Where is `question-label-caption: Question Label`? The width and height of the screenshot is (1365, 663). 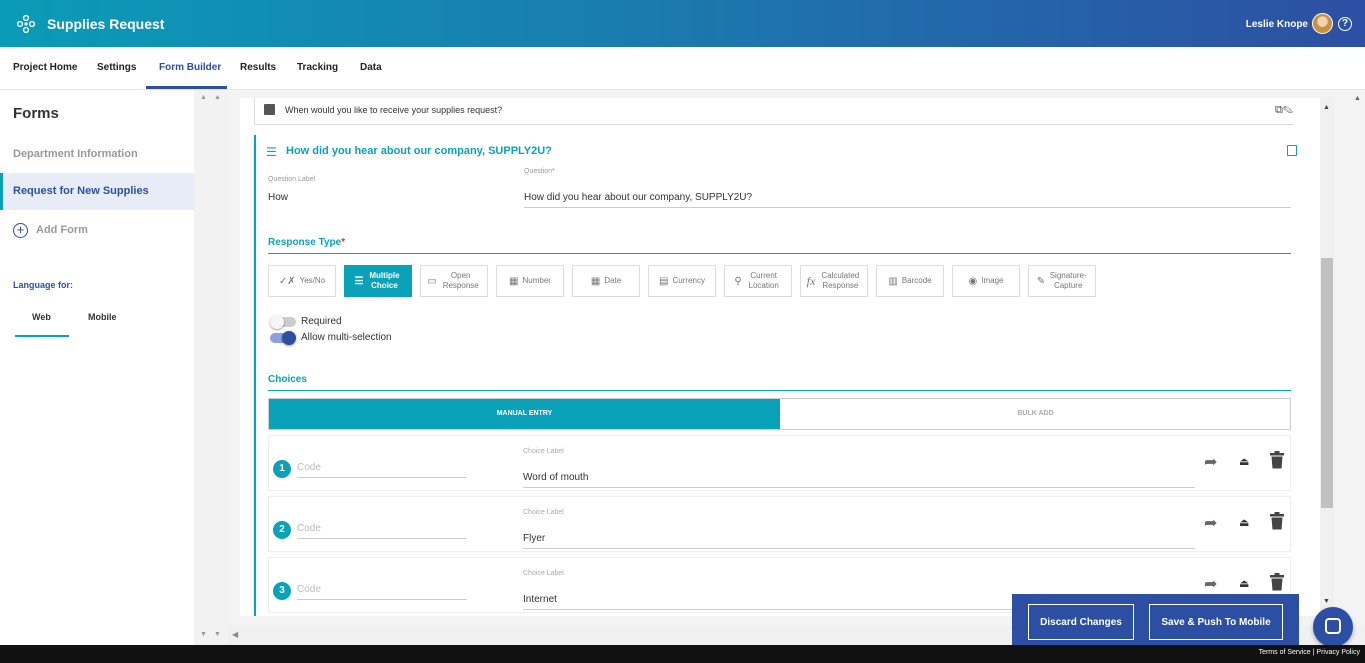
question-label-caption: Question Label is located at coordinates (292, 179).